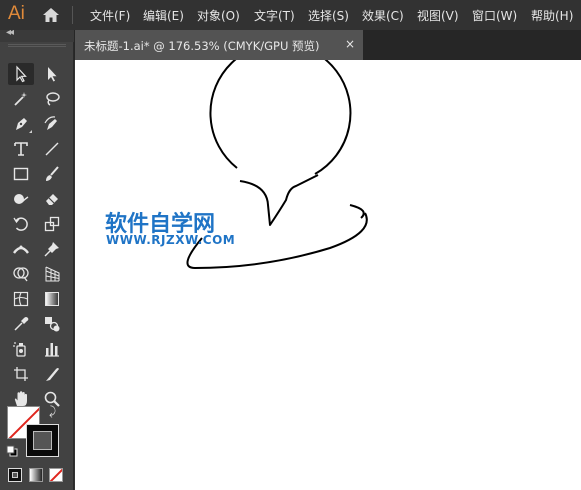 The height and width of the screenshot is (490, 581). I want to click on eraser-icon, so click(52, 199).